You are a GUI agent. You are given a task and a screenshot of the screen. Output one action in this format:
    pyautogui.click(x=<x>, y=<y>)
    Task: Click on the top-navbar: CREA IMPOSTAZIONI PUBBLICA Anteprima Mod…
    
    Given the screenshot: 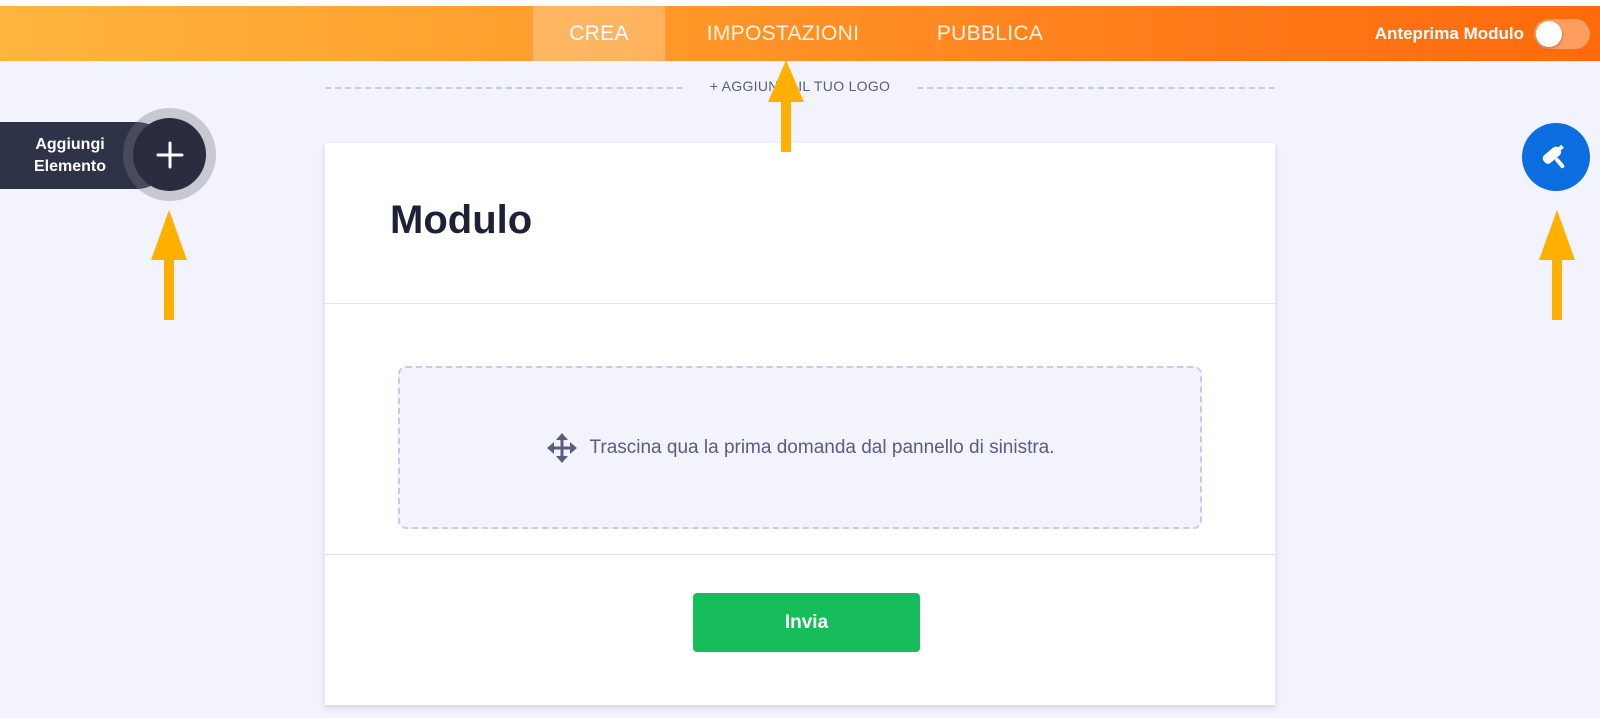 What is the action you would take?
    pyautogui.click(x=800, y=33)
    